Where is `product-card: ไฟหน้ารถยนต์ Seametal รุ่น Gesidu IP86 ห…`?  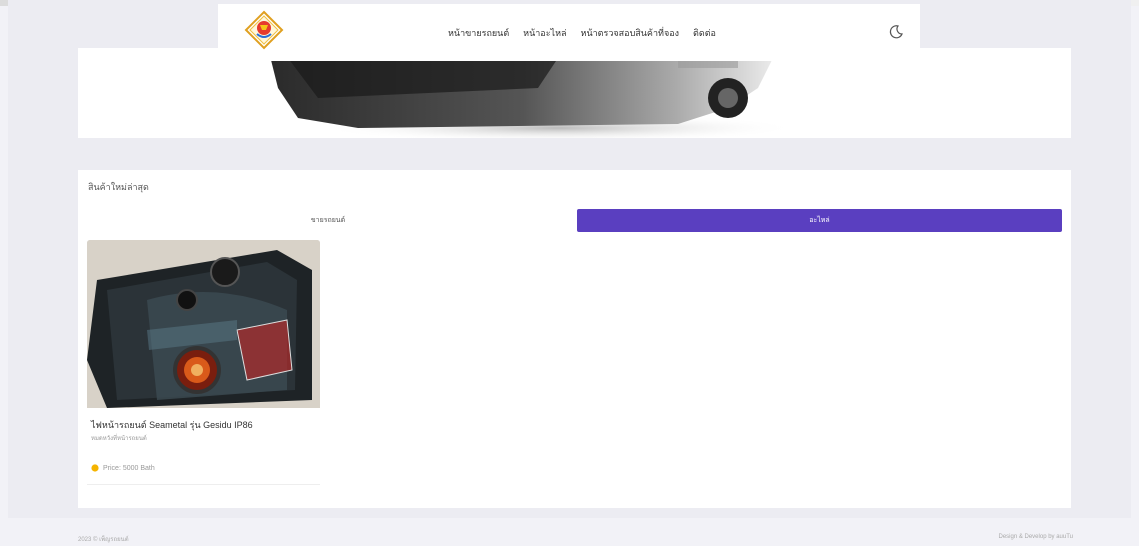
product-card: ไฟหน้ารถยนต์ Seametal รุ่น Gesidu IP86 ห… is located at coordinates (203, 364).